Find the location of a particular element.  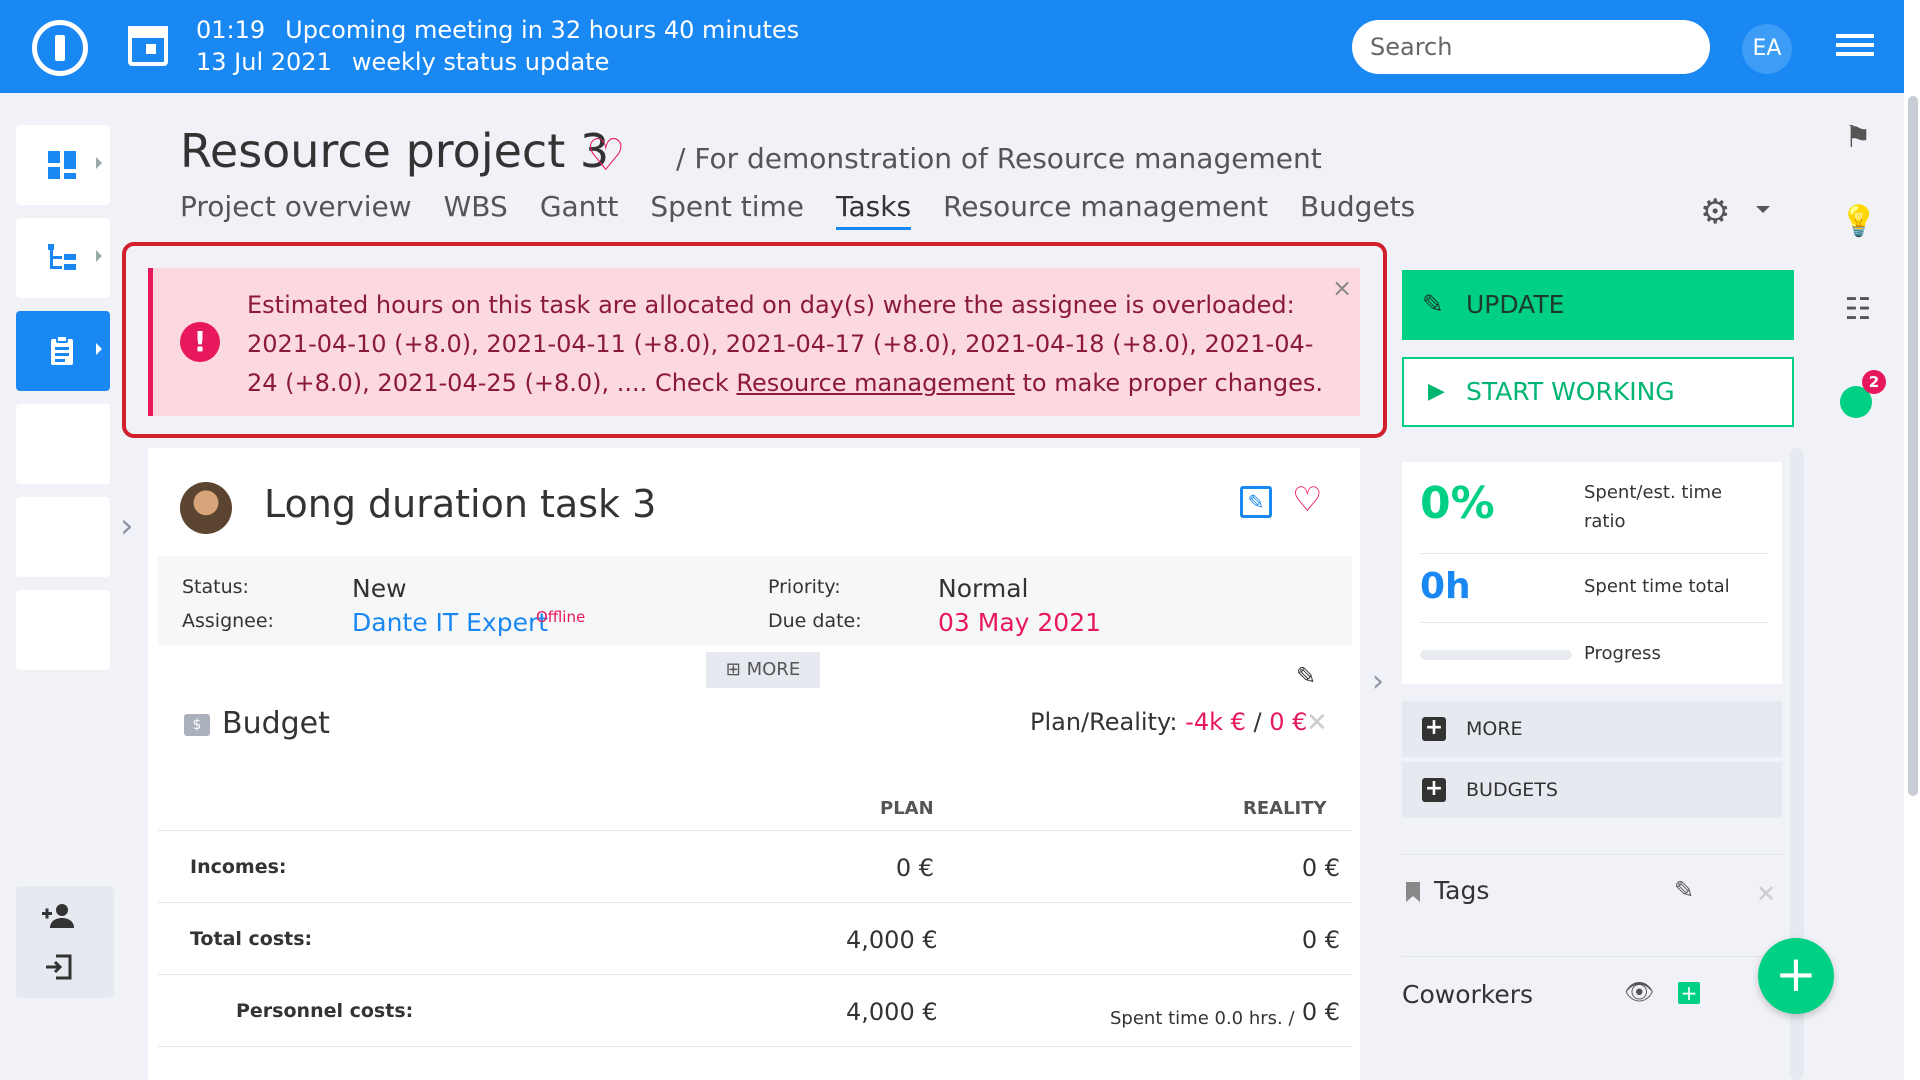

row-label-total-costs: Total costs: is located at coordinates (251, 939).